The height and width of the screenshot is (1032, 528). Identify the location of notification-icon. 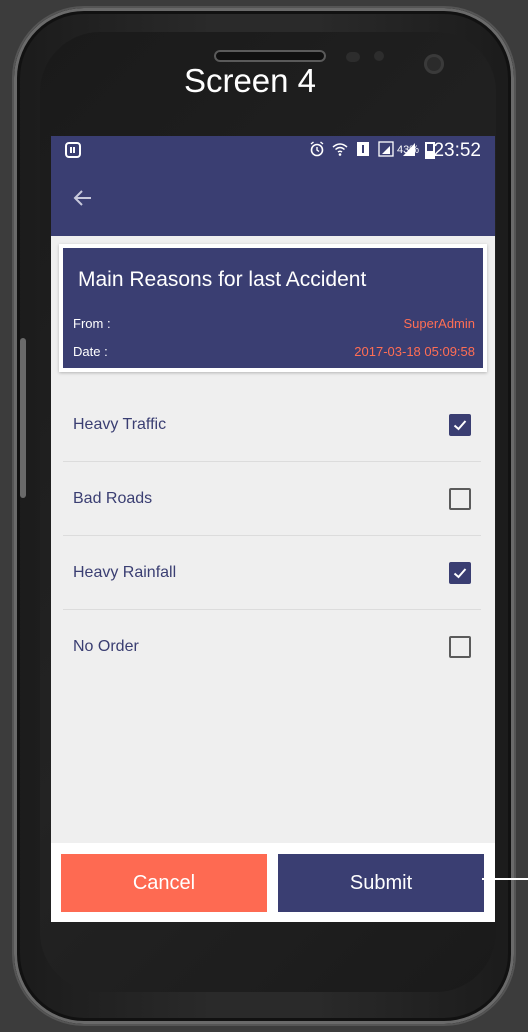
(73, 150).